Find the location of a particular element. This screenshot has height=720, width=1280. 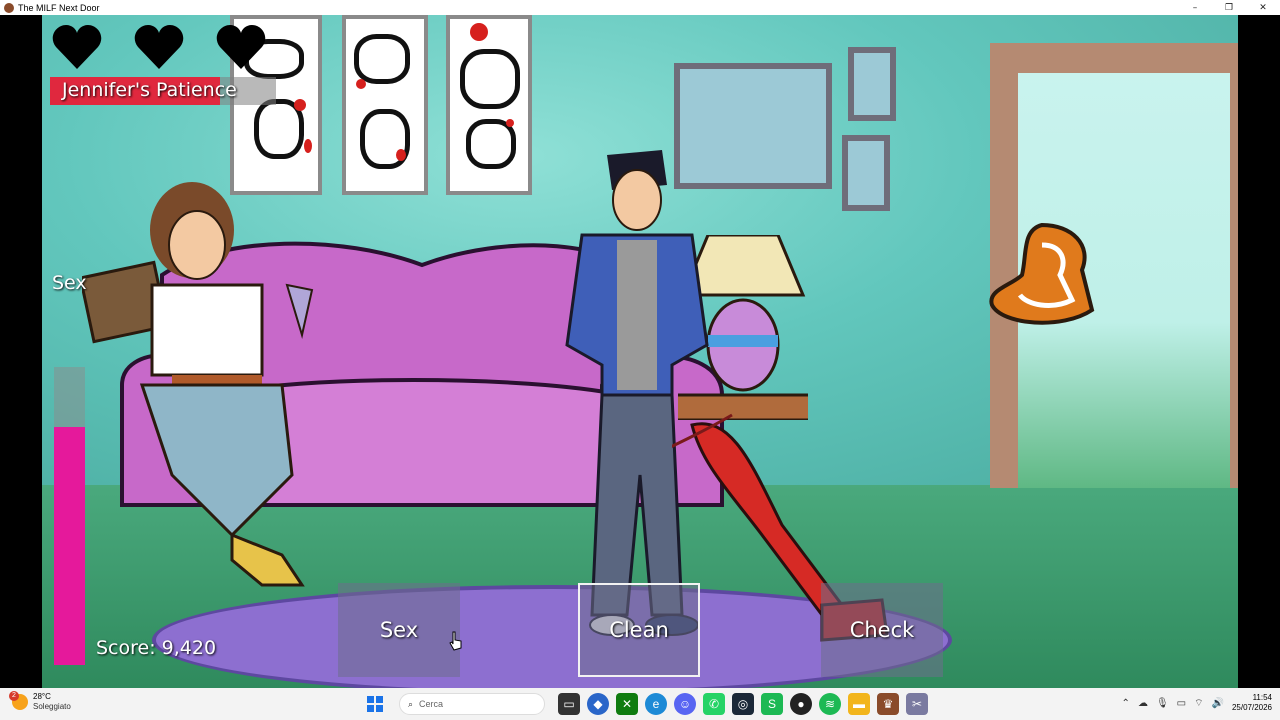

system-tray: ⌃ ☁ 🎙 ▭ ⌔ 🔊 11:54 25/07/2026 is located at coordinates (1197, 703).